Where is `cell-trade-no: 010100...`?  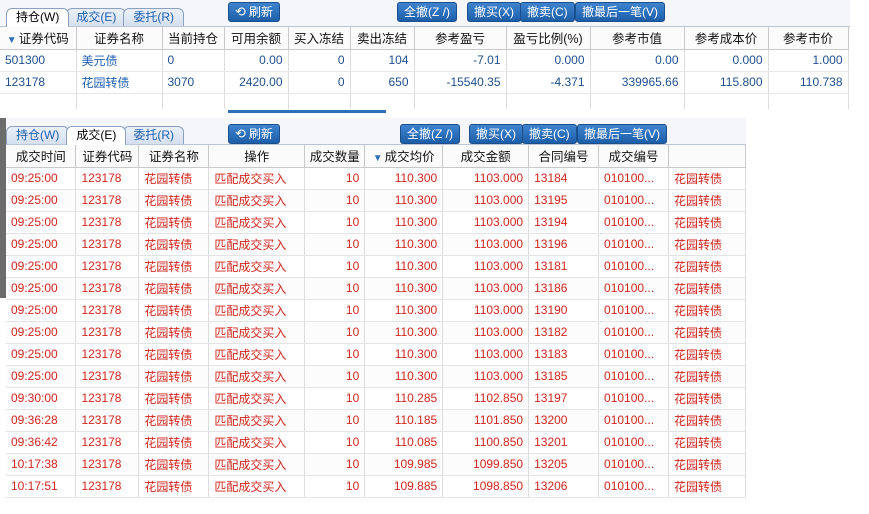 cell-trade-no: 010100... is located at coordinates (633, 442).